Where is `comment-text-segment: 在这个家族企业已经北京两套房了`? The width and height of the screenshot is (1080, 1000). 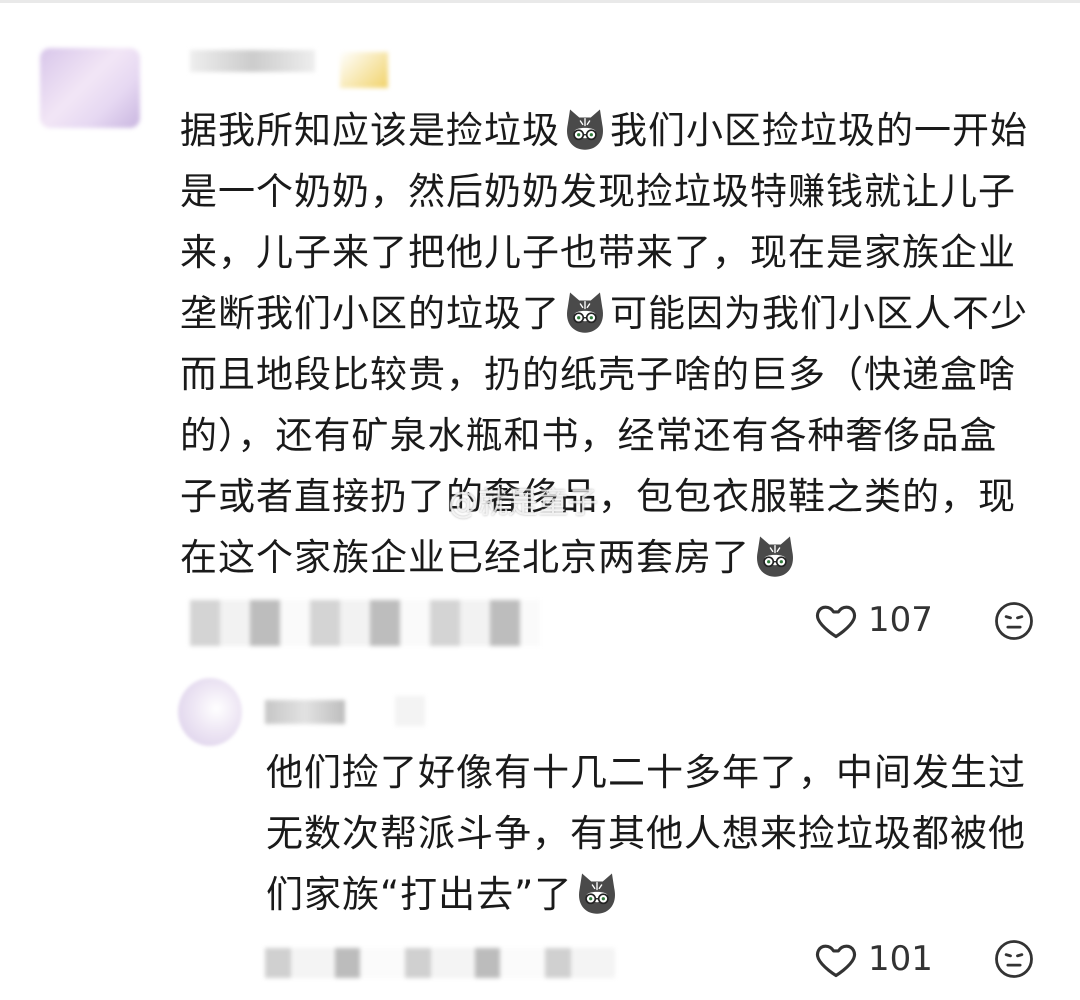
comment-text-segment: 在这个家族企业已经北京两套房了 is located at coordinates (465, 557).